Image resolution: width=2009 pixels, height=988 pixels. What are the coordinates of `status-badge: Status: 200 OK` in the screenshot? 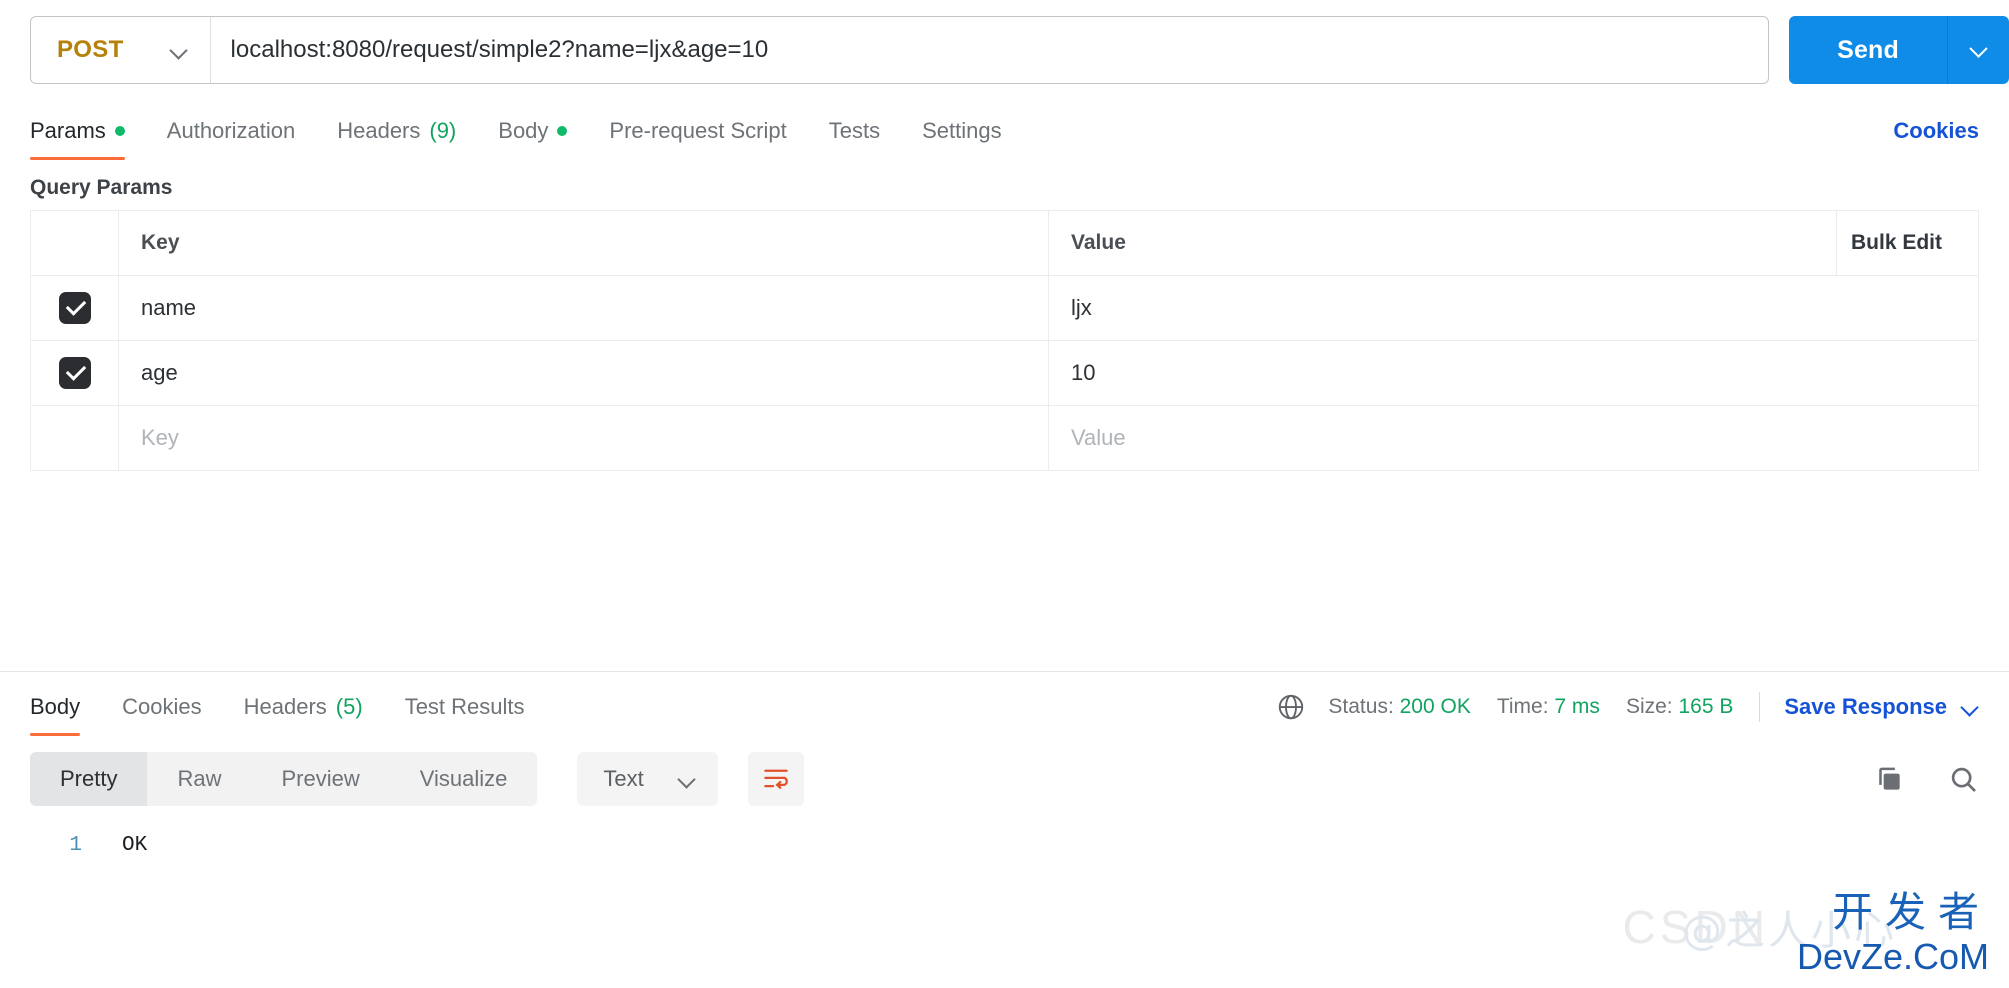 It's located at (1399, 707).